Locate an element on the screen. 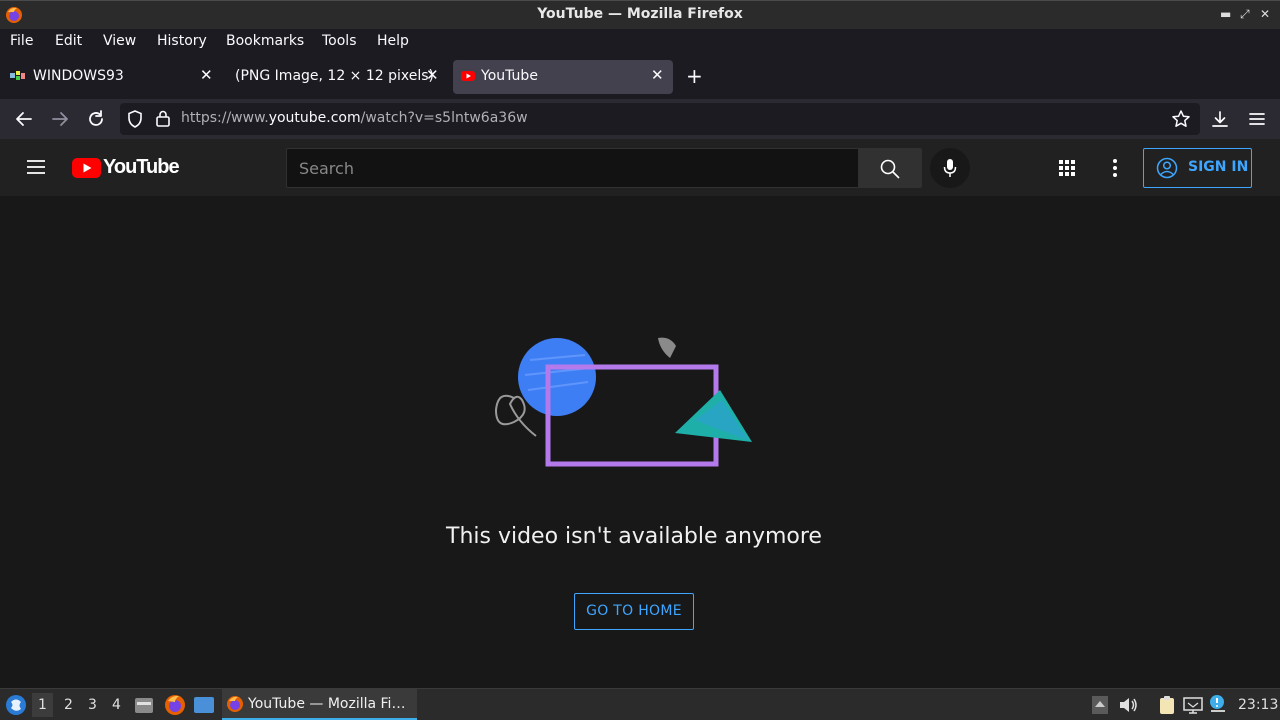 The width and height of the screenshot is (1280, 720). unavailable-illustration is located at coordinates (623, 402).